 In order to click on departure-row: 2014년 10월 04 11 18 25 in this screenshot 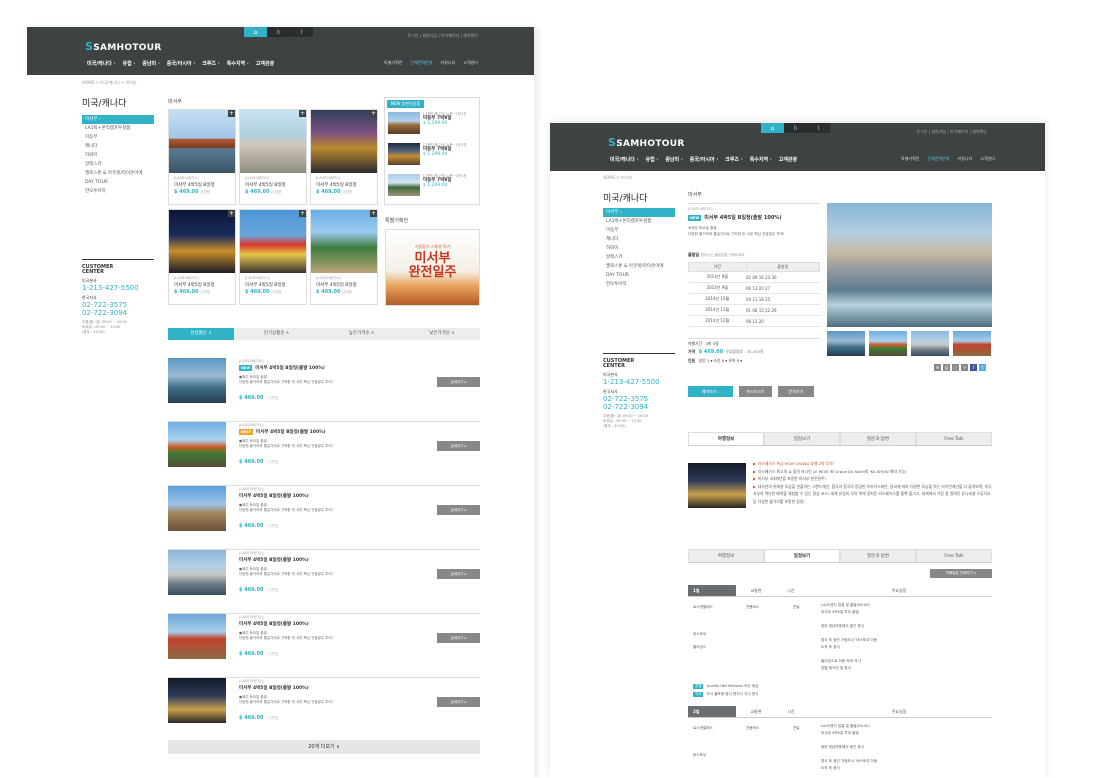, I will do `click(754, 299)`.